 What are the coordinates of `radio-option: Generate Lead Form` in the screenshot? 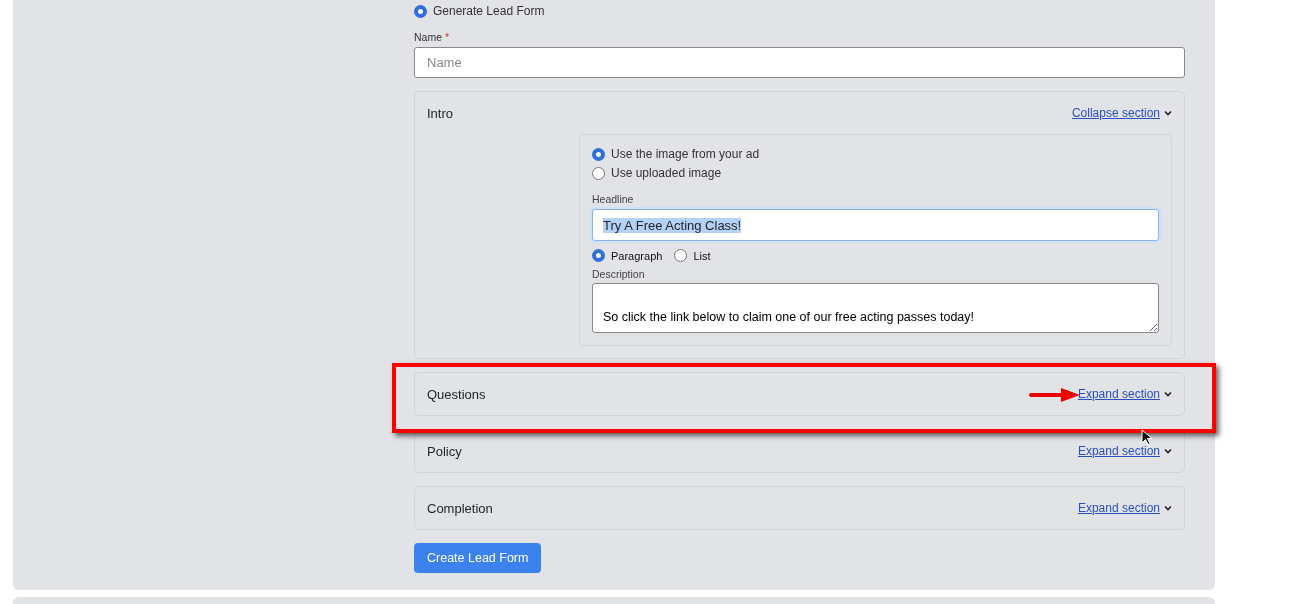 It's located at (799, 11).